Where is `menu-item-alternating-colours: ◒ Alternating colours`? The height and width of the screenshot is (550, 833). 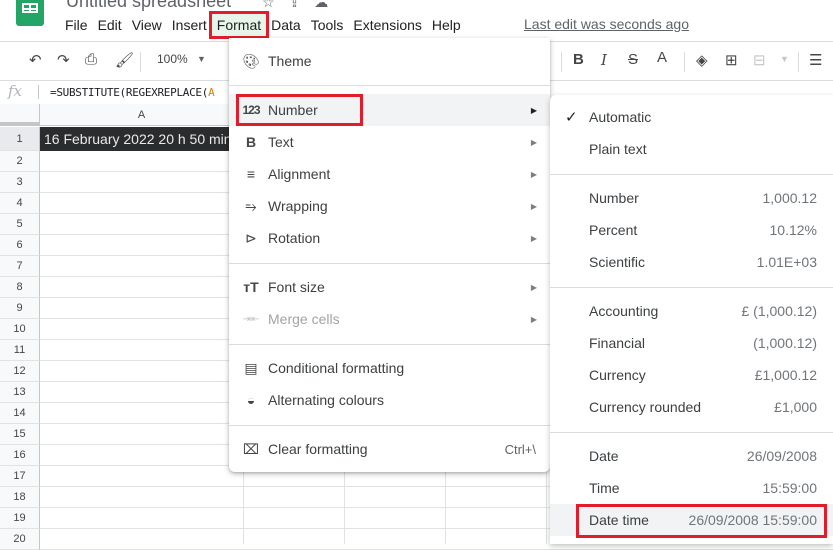 menu-item-alternating-colours: ◒ Alternating colours is located at coordinates (389, 400).